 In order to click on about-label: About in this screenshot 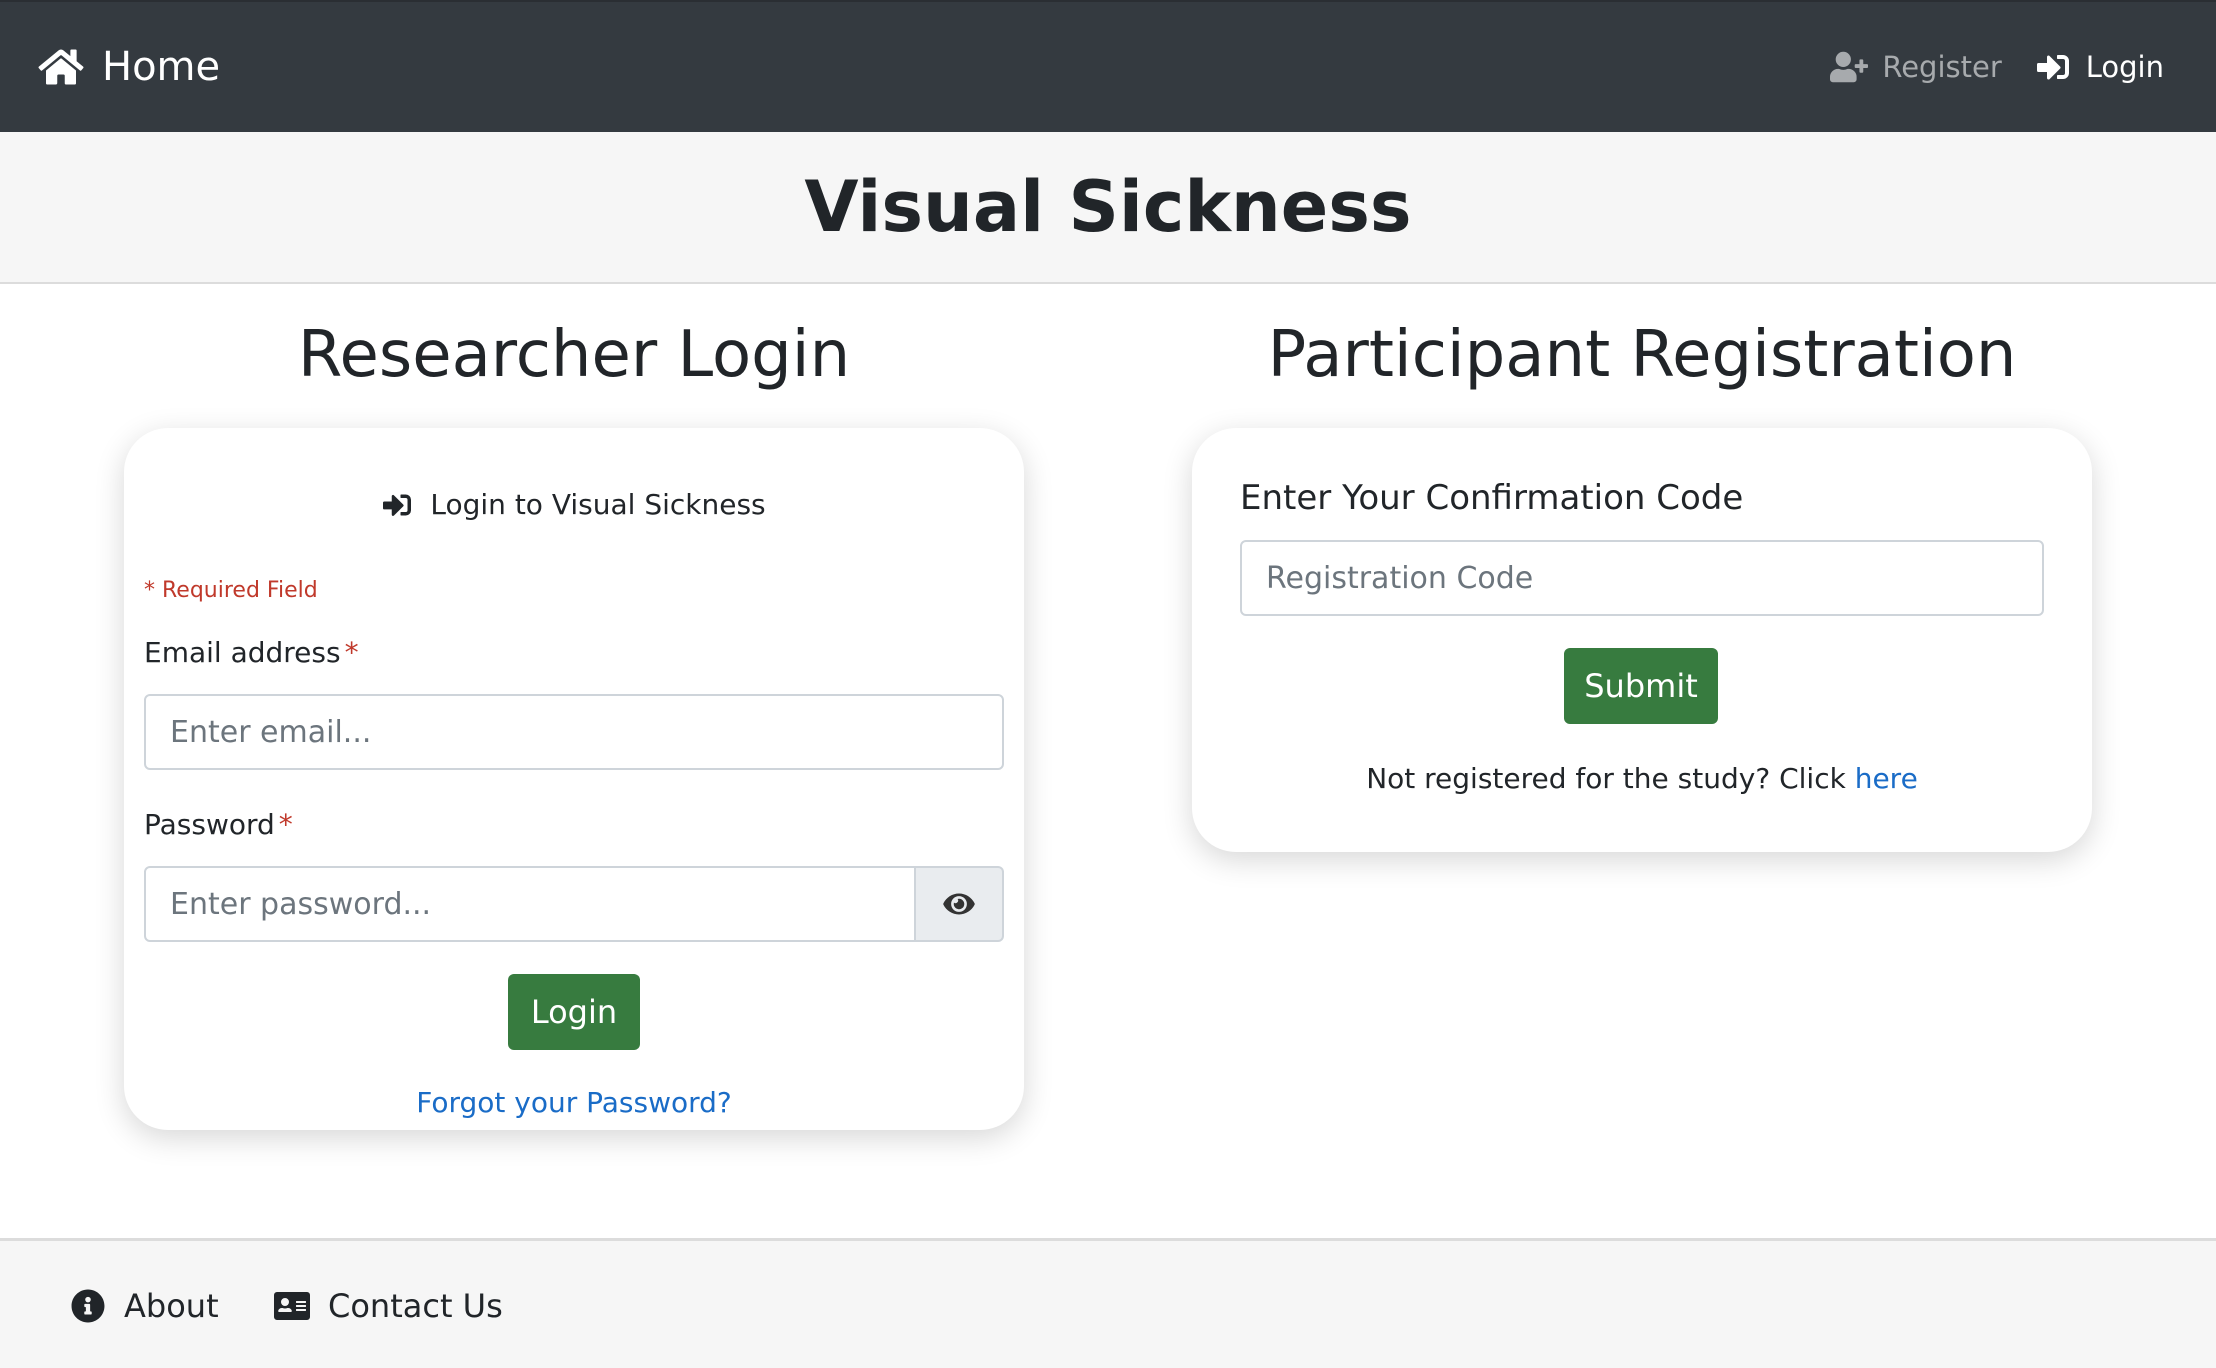, I will do `click(171, 1306)`.